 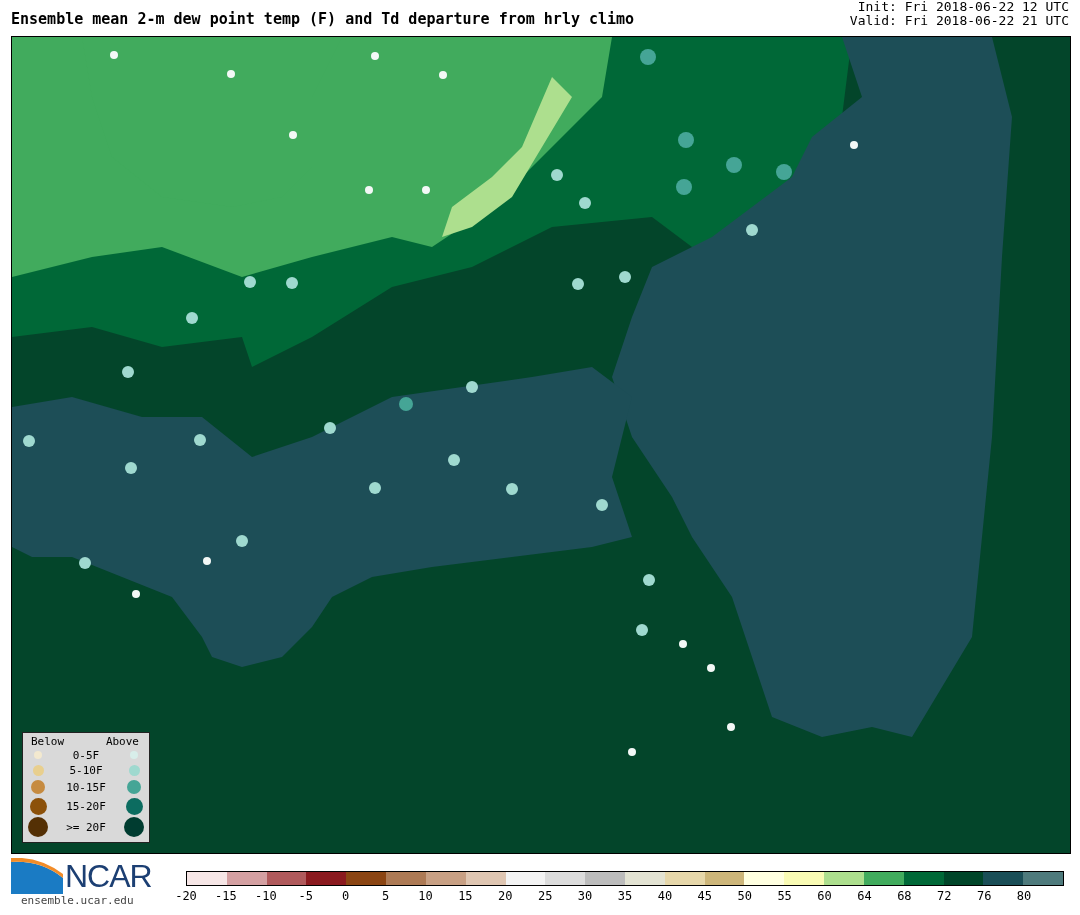 What do you see at coordinates (86, 787) in the screenshot?
I see `legend-label: 10-15F` at bounding box center [86, 787].